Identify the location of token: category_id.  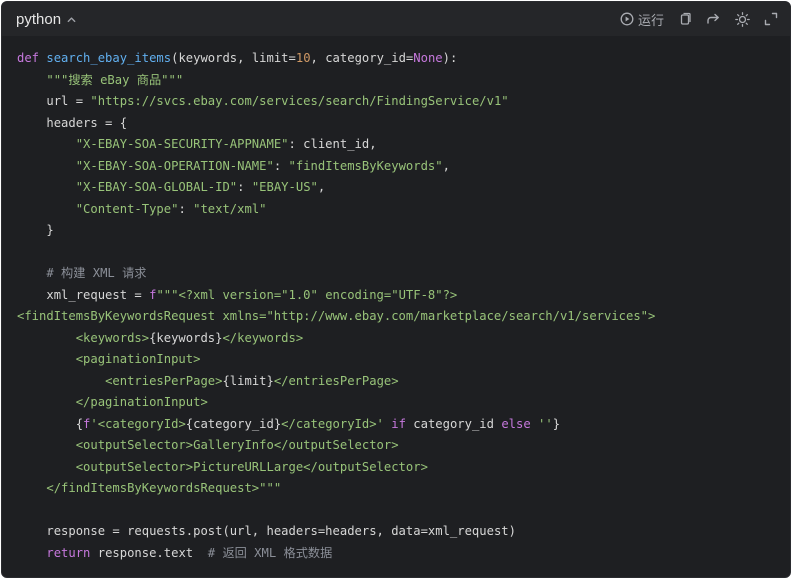
(453, 423).